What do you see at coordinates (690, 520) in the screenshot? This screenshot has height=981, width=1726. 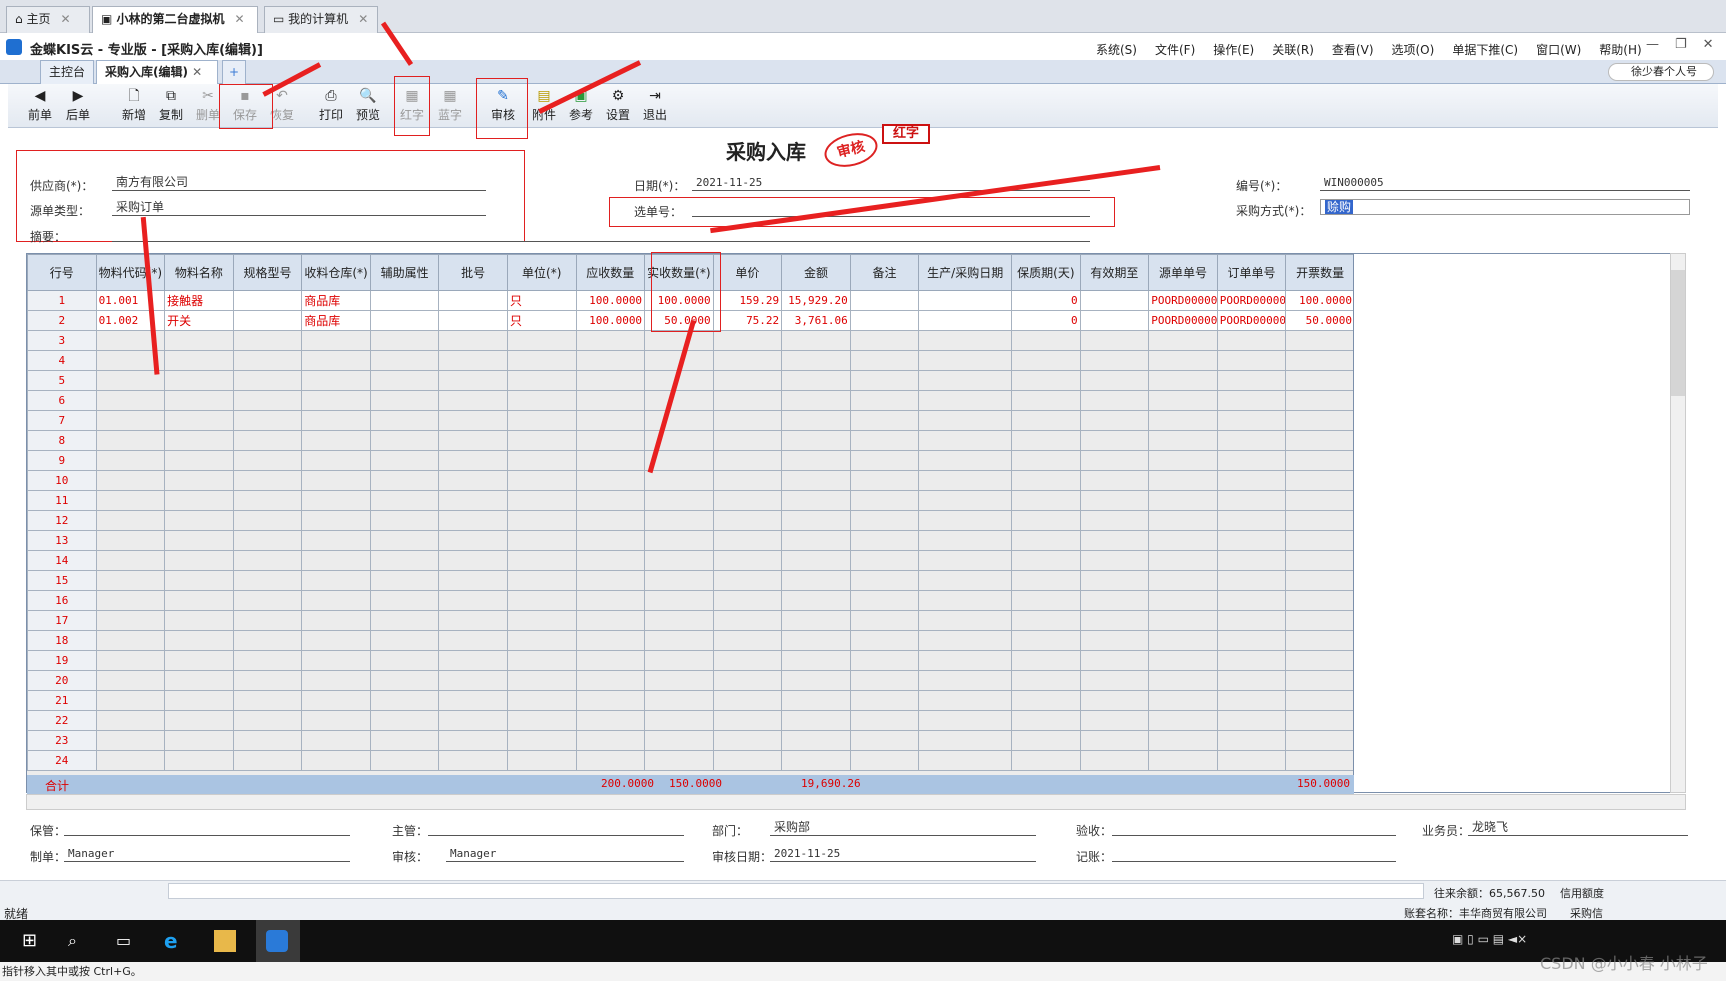 I see `table-row: 12` at bounding box center [690, 520].